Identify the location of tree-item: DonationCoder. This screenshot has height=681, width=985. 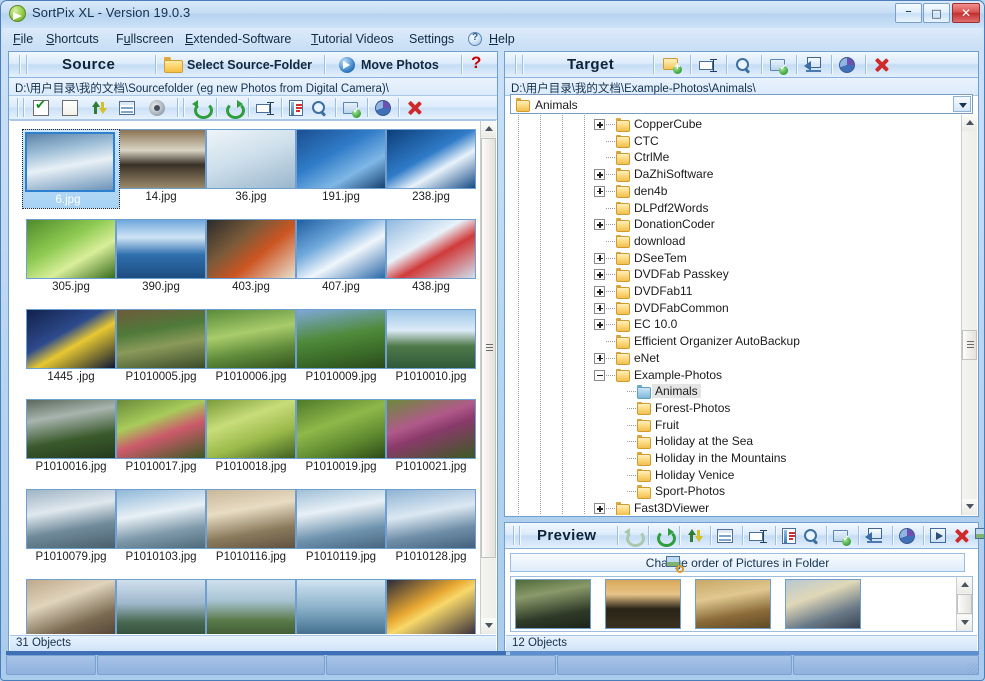
(741, 224).